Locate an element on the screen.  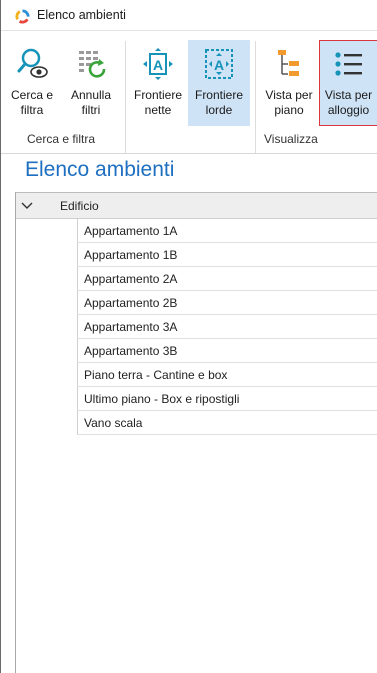
frontier-gross-label: Frontiere lorde is located at coordinates (219, 102).